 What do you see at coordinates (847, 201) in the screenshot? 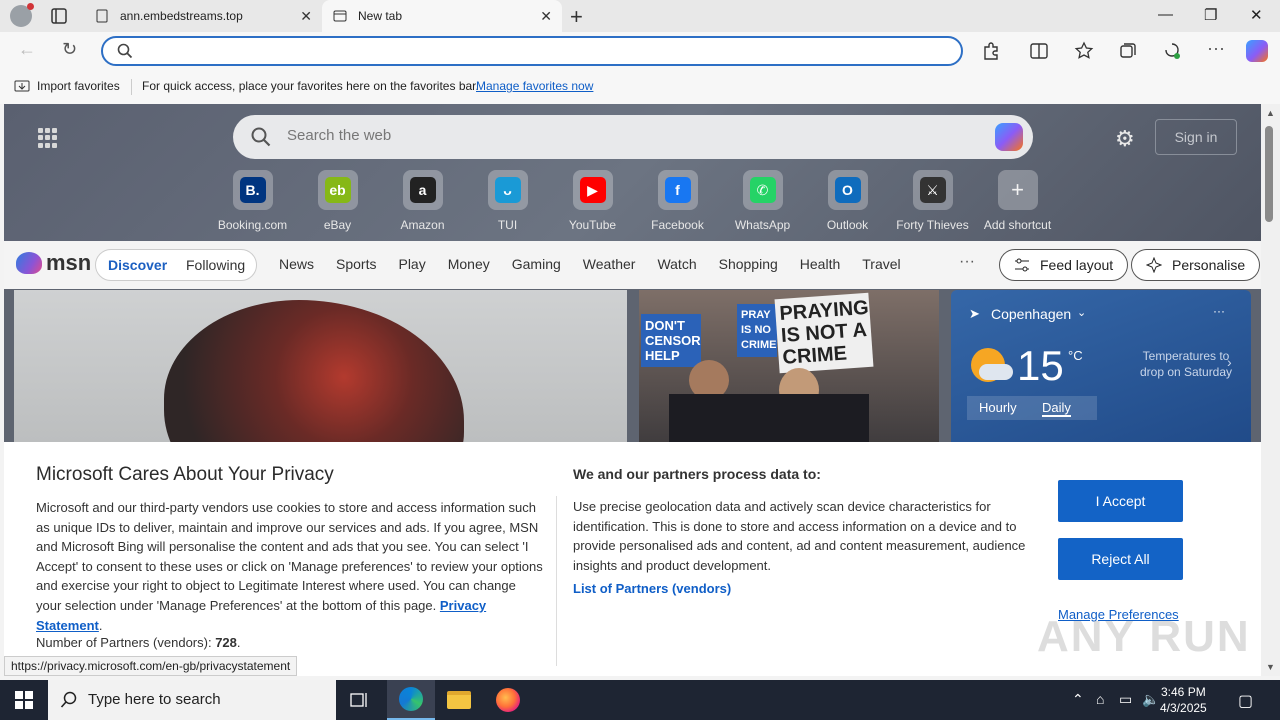
I see `shortcut-outlook: O Outlook` at bounding box center [847, 201].